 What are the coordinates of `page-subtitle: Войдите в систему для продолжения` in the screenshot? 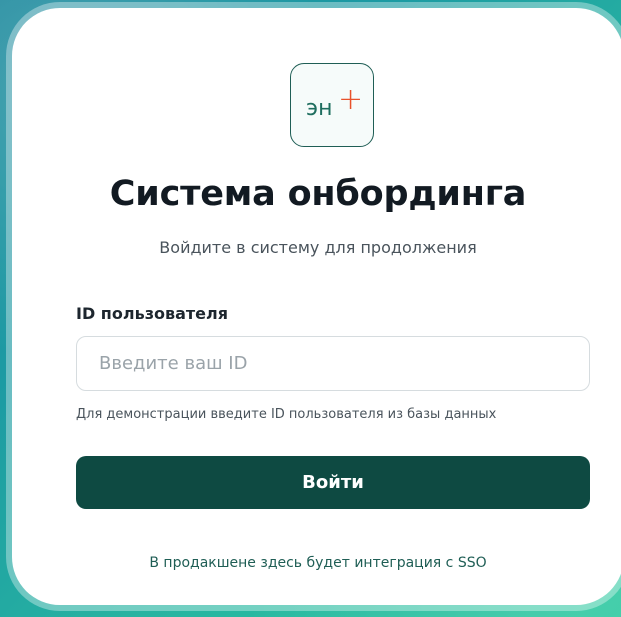 It's located at (318, 247).